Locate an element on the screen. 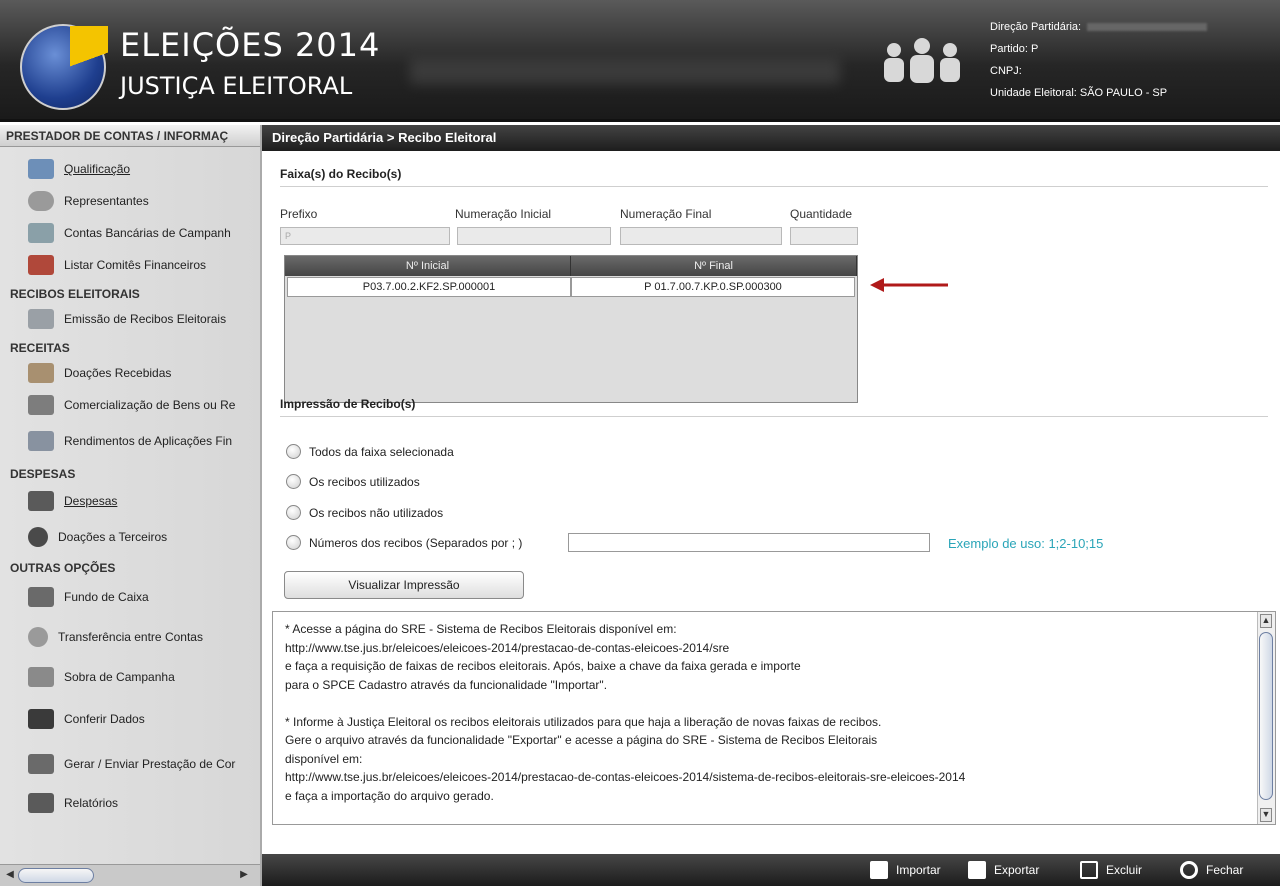 The height and width of the screenshot is (886, 1280). red-arrow-icon is located at coordinates (909, 285).